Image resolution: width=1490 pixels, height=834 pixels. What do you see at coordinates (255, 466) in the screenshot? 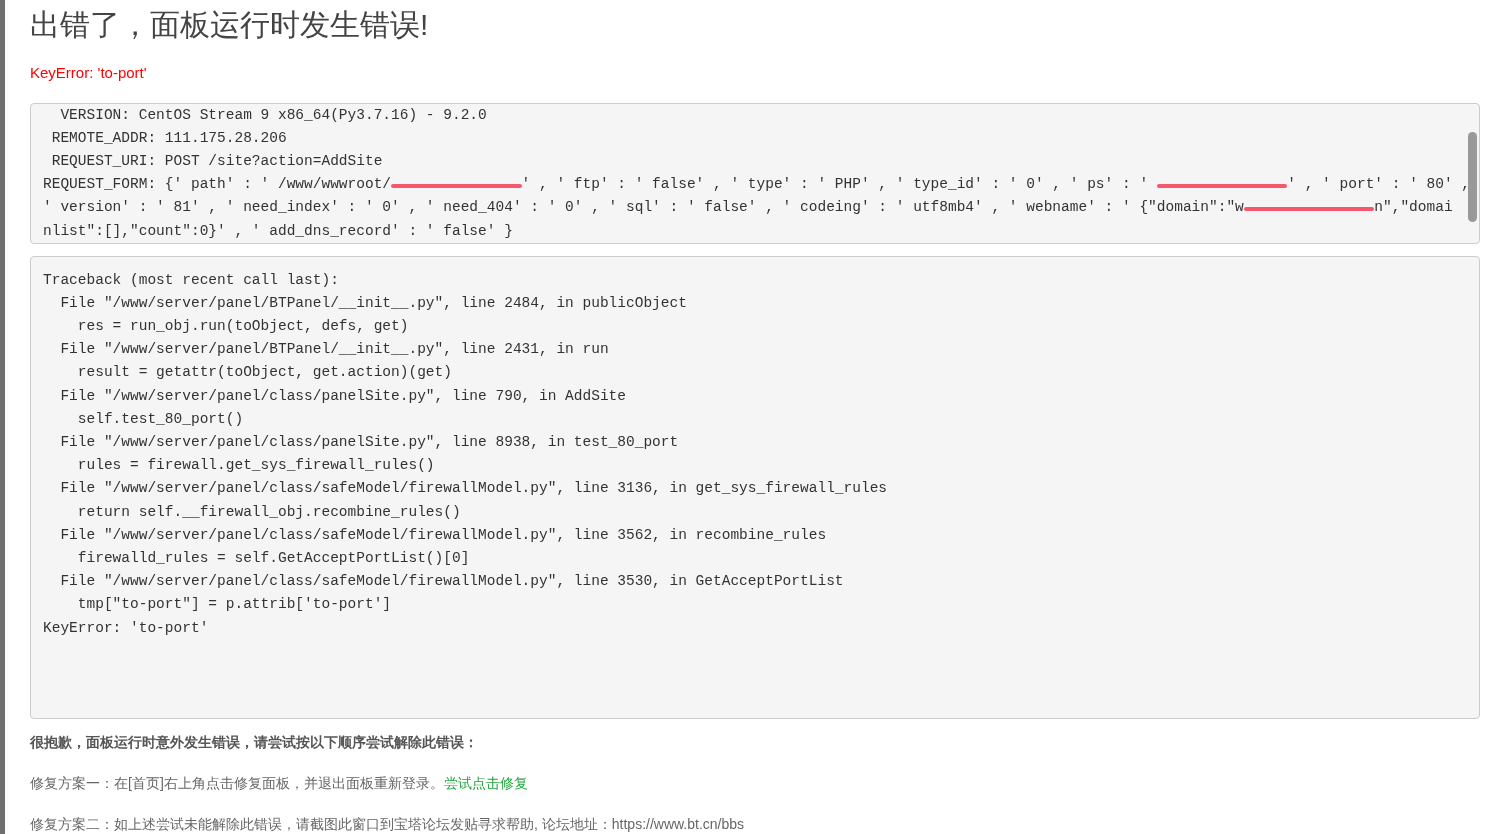
I see `code-line: rules = firewall.get_sys_firewall_rules()` at bounding box center [255, 466].